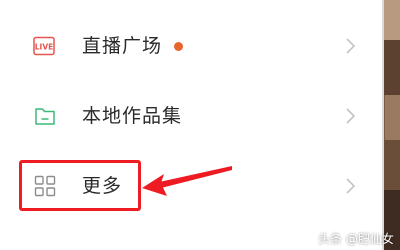  I want to click on live-icon: LIVE, so click(44, 46).